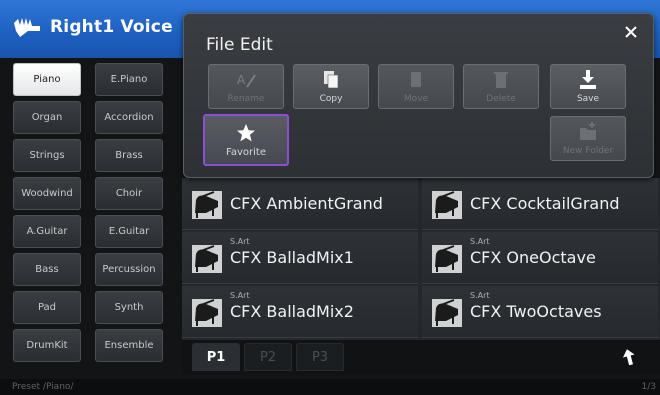  What do you see at coordinates (47, 193) in the screenshot?
I see `category-woodwind: Woodwind` at bounding box center [47, 193].